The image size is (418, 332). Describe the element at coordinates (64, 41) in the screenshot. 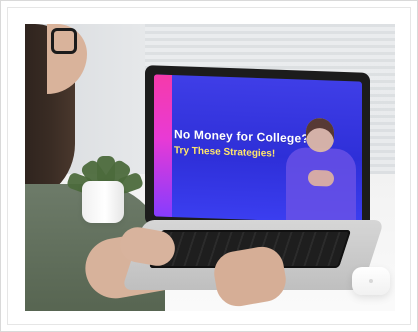

I see `eyeglasses` at that location.